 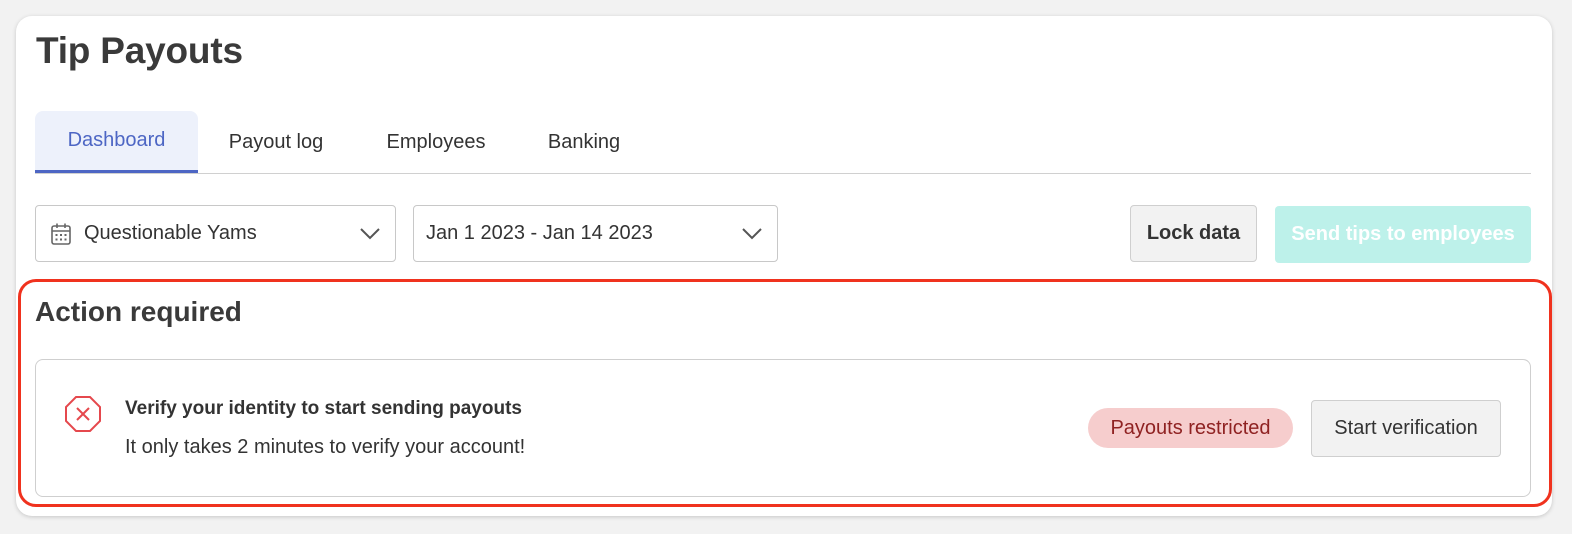 What do you see at coordinates (584, 142) in the screenshot?
I see `tab-banking: Banking` at bounding box center [584, 142].